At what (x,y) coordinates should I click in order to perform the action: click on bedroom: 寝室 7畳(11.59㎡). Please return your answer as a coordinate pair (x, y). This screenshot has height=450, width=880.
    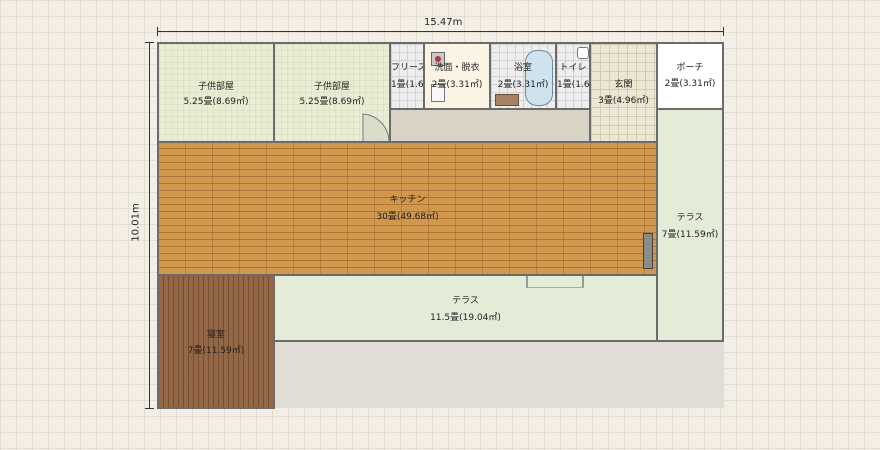
    Looking at the image, I should click on (216, 341).